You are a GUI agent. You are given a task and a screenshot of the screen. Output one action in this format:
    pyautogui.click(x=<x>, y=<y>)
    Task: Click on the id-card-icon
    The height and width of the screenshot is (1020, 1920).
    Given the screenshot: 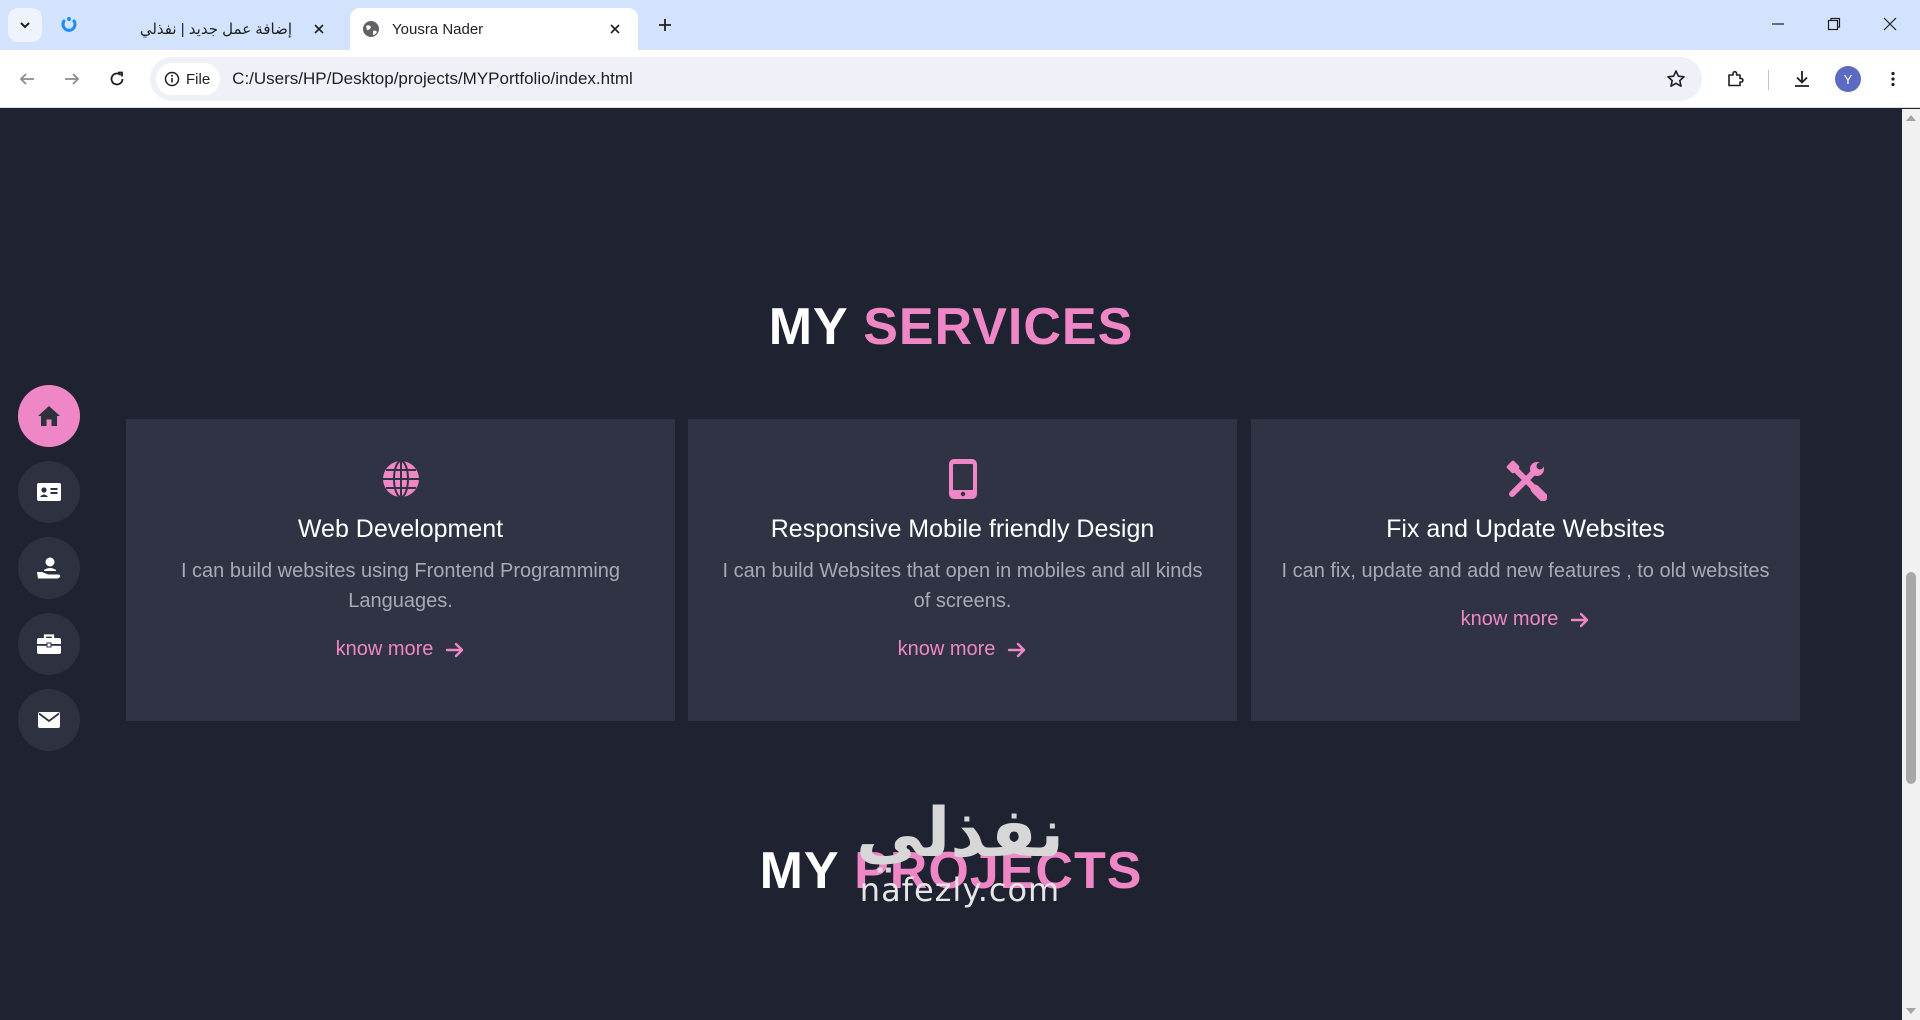 What is the action you would take?
    pyautogui.click(x=49, y=492)
    